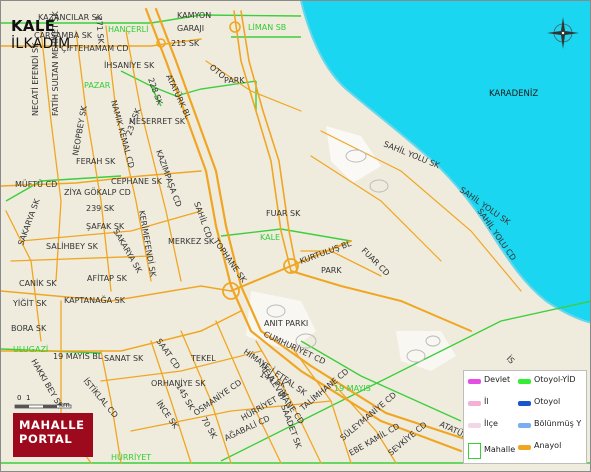 Image resolution: width=591 pixels, height=472 pixels. I want to click on street-label: MERKEZ SK, so click(191, 241).